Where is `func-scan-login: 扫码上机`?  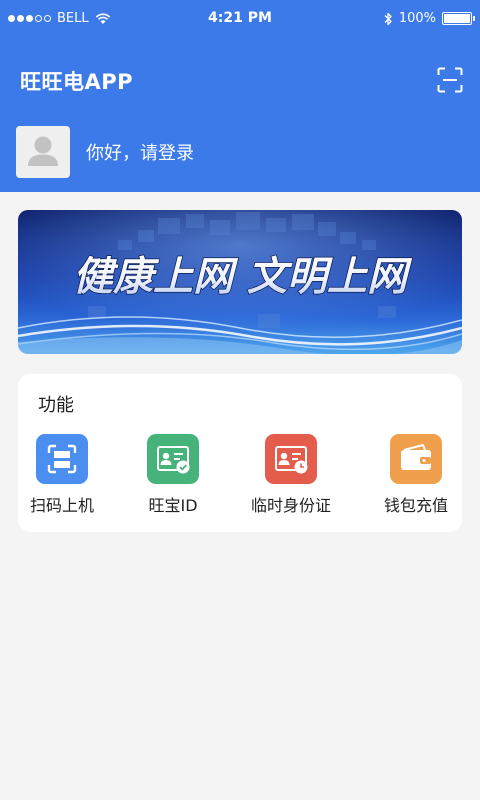 func-scan-login: 扫码上机 is located at coordinates (62, 477).